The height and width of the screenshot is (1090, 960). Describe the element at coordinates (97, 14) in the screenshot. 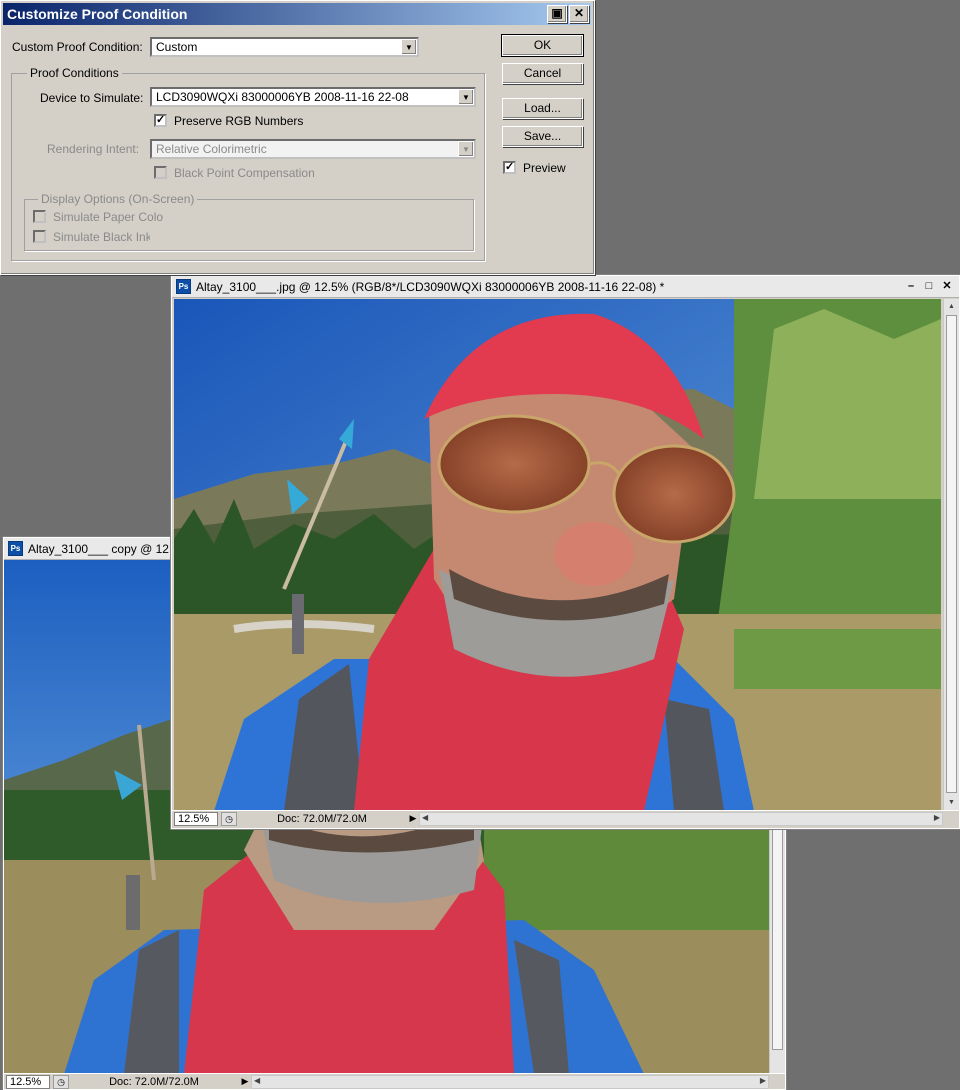

I see `dialog-title: Customize Proof Condition` at that location.